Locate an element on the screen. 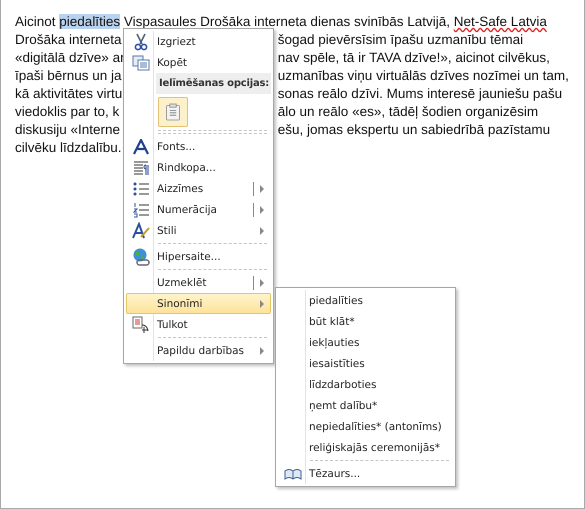  scissors-icon is located at coordinates (141, 41).